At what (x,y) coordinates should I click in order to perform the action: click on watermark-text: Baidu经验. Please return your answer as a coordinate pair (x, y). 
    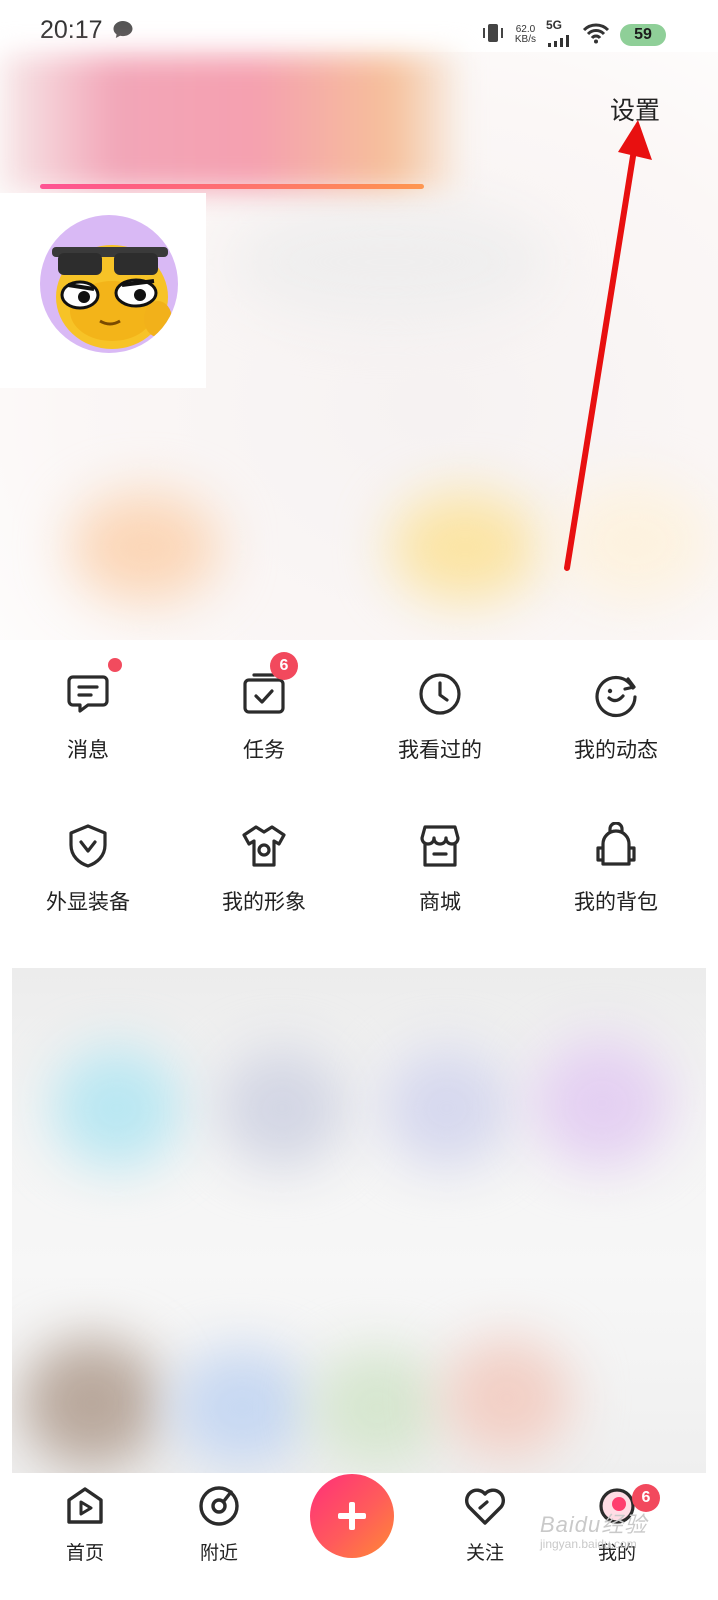
    Looking at the image, I should click on (594, 1524).